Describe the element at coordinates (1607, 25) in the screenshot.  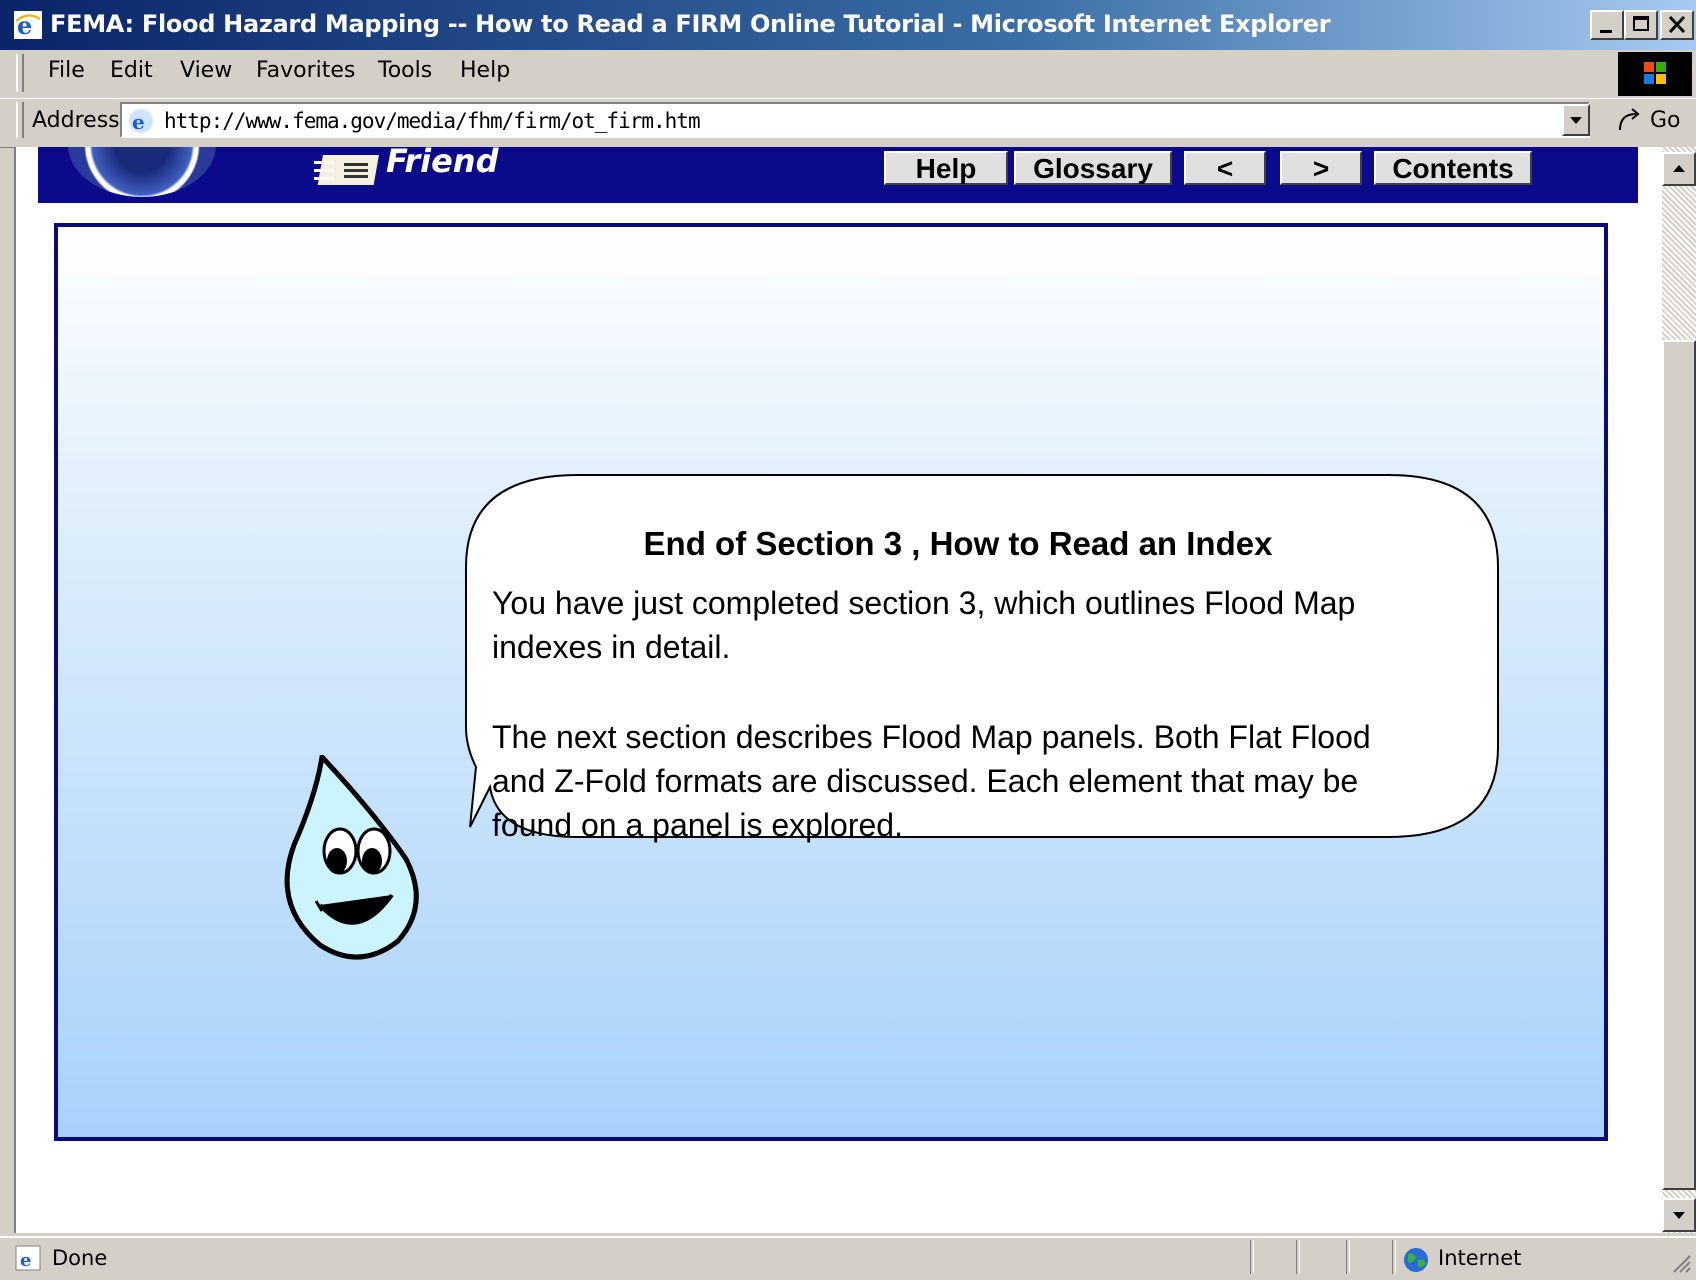
I see `minimize-button` at that location.